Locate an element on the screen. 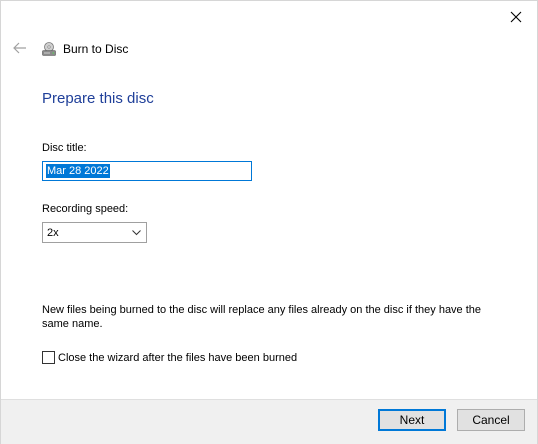  close-button is located at coordinates (516, 17).